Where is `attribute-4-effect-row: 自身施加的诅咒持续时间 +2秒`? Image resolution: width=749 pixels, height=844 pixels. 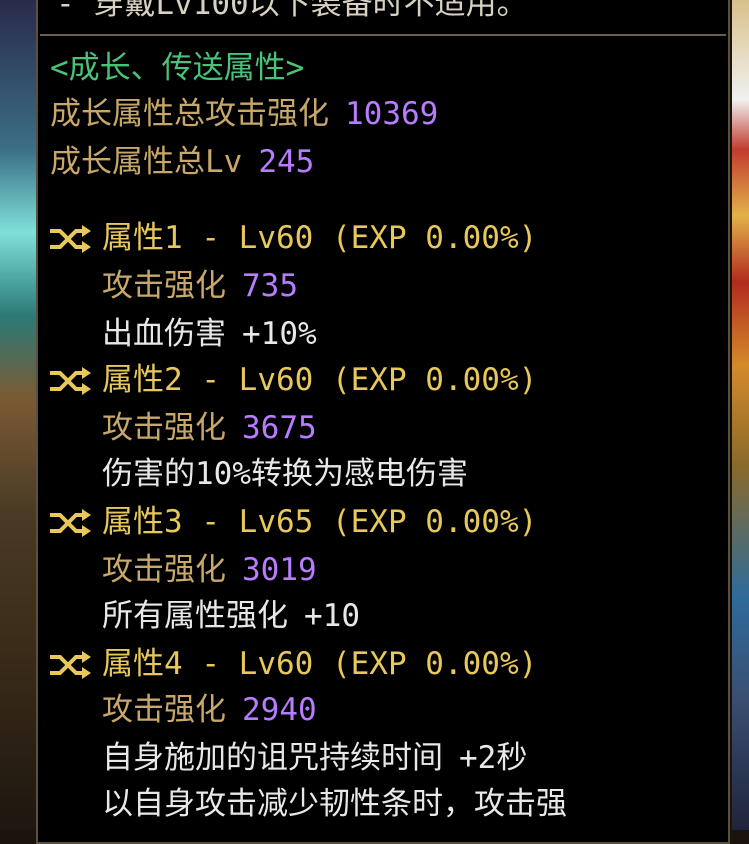
attribute-4-effect-row: 自身施加的诅咒持续时间 +2秒 is located at coordinates (314, 758).